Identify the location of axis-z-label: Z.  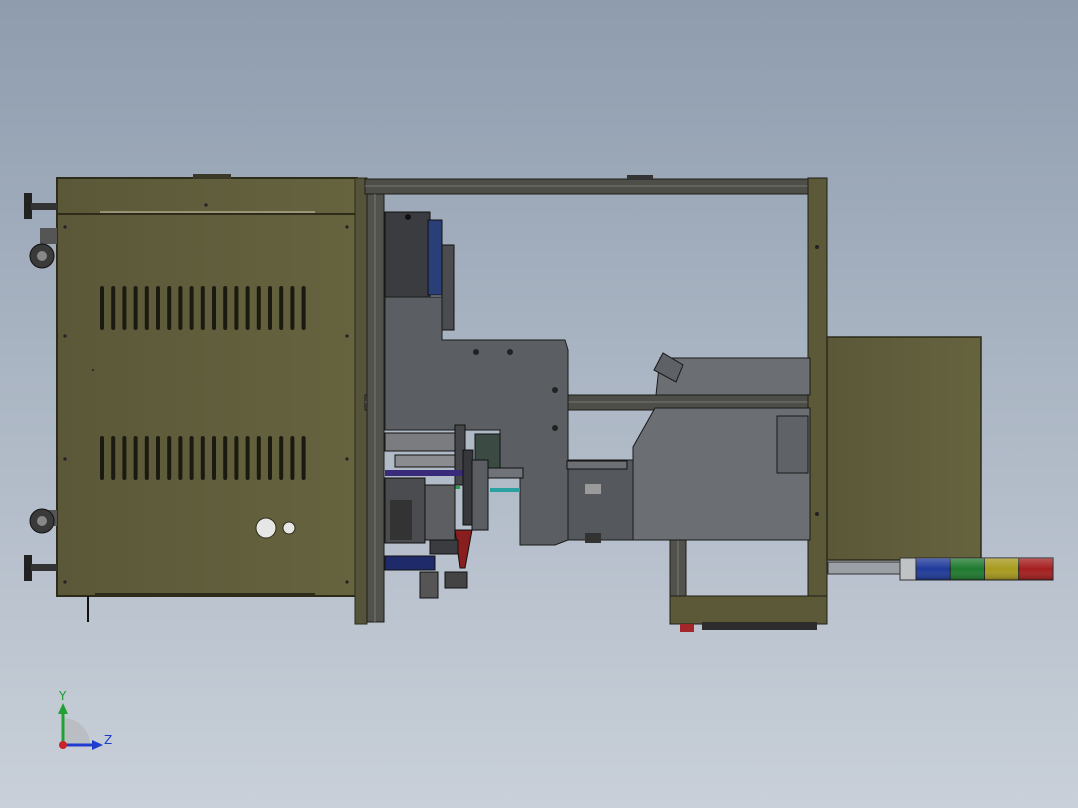
(108, 740).